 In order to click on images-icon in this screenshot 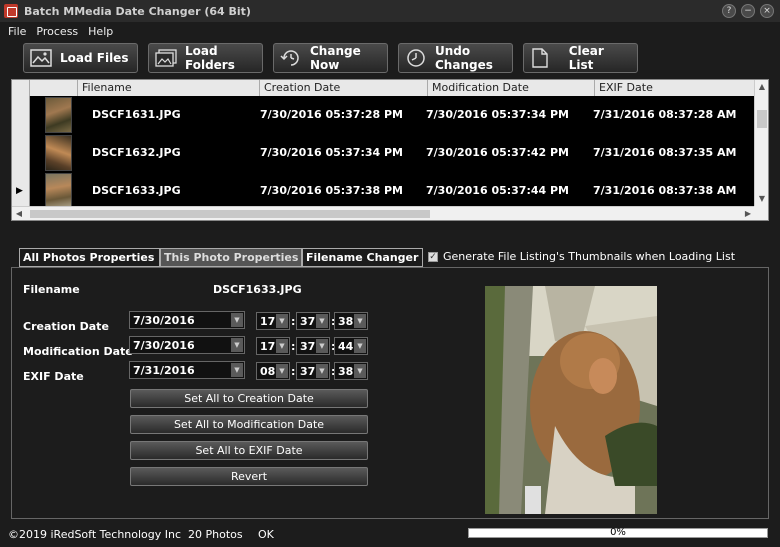, I will do `click(166, 58)`.